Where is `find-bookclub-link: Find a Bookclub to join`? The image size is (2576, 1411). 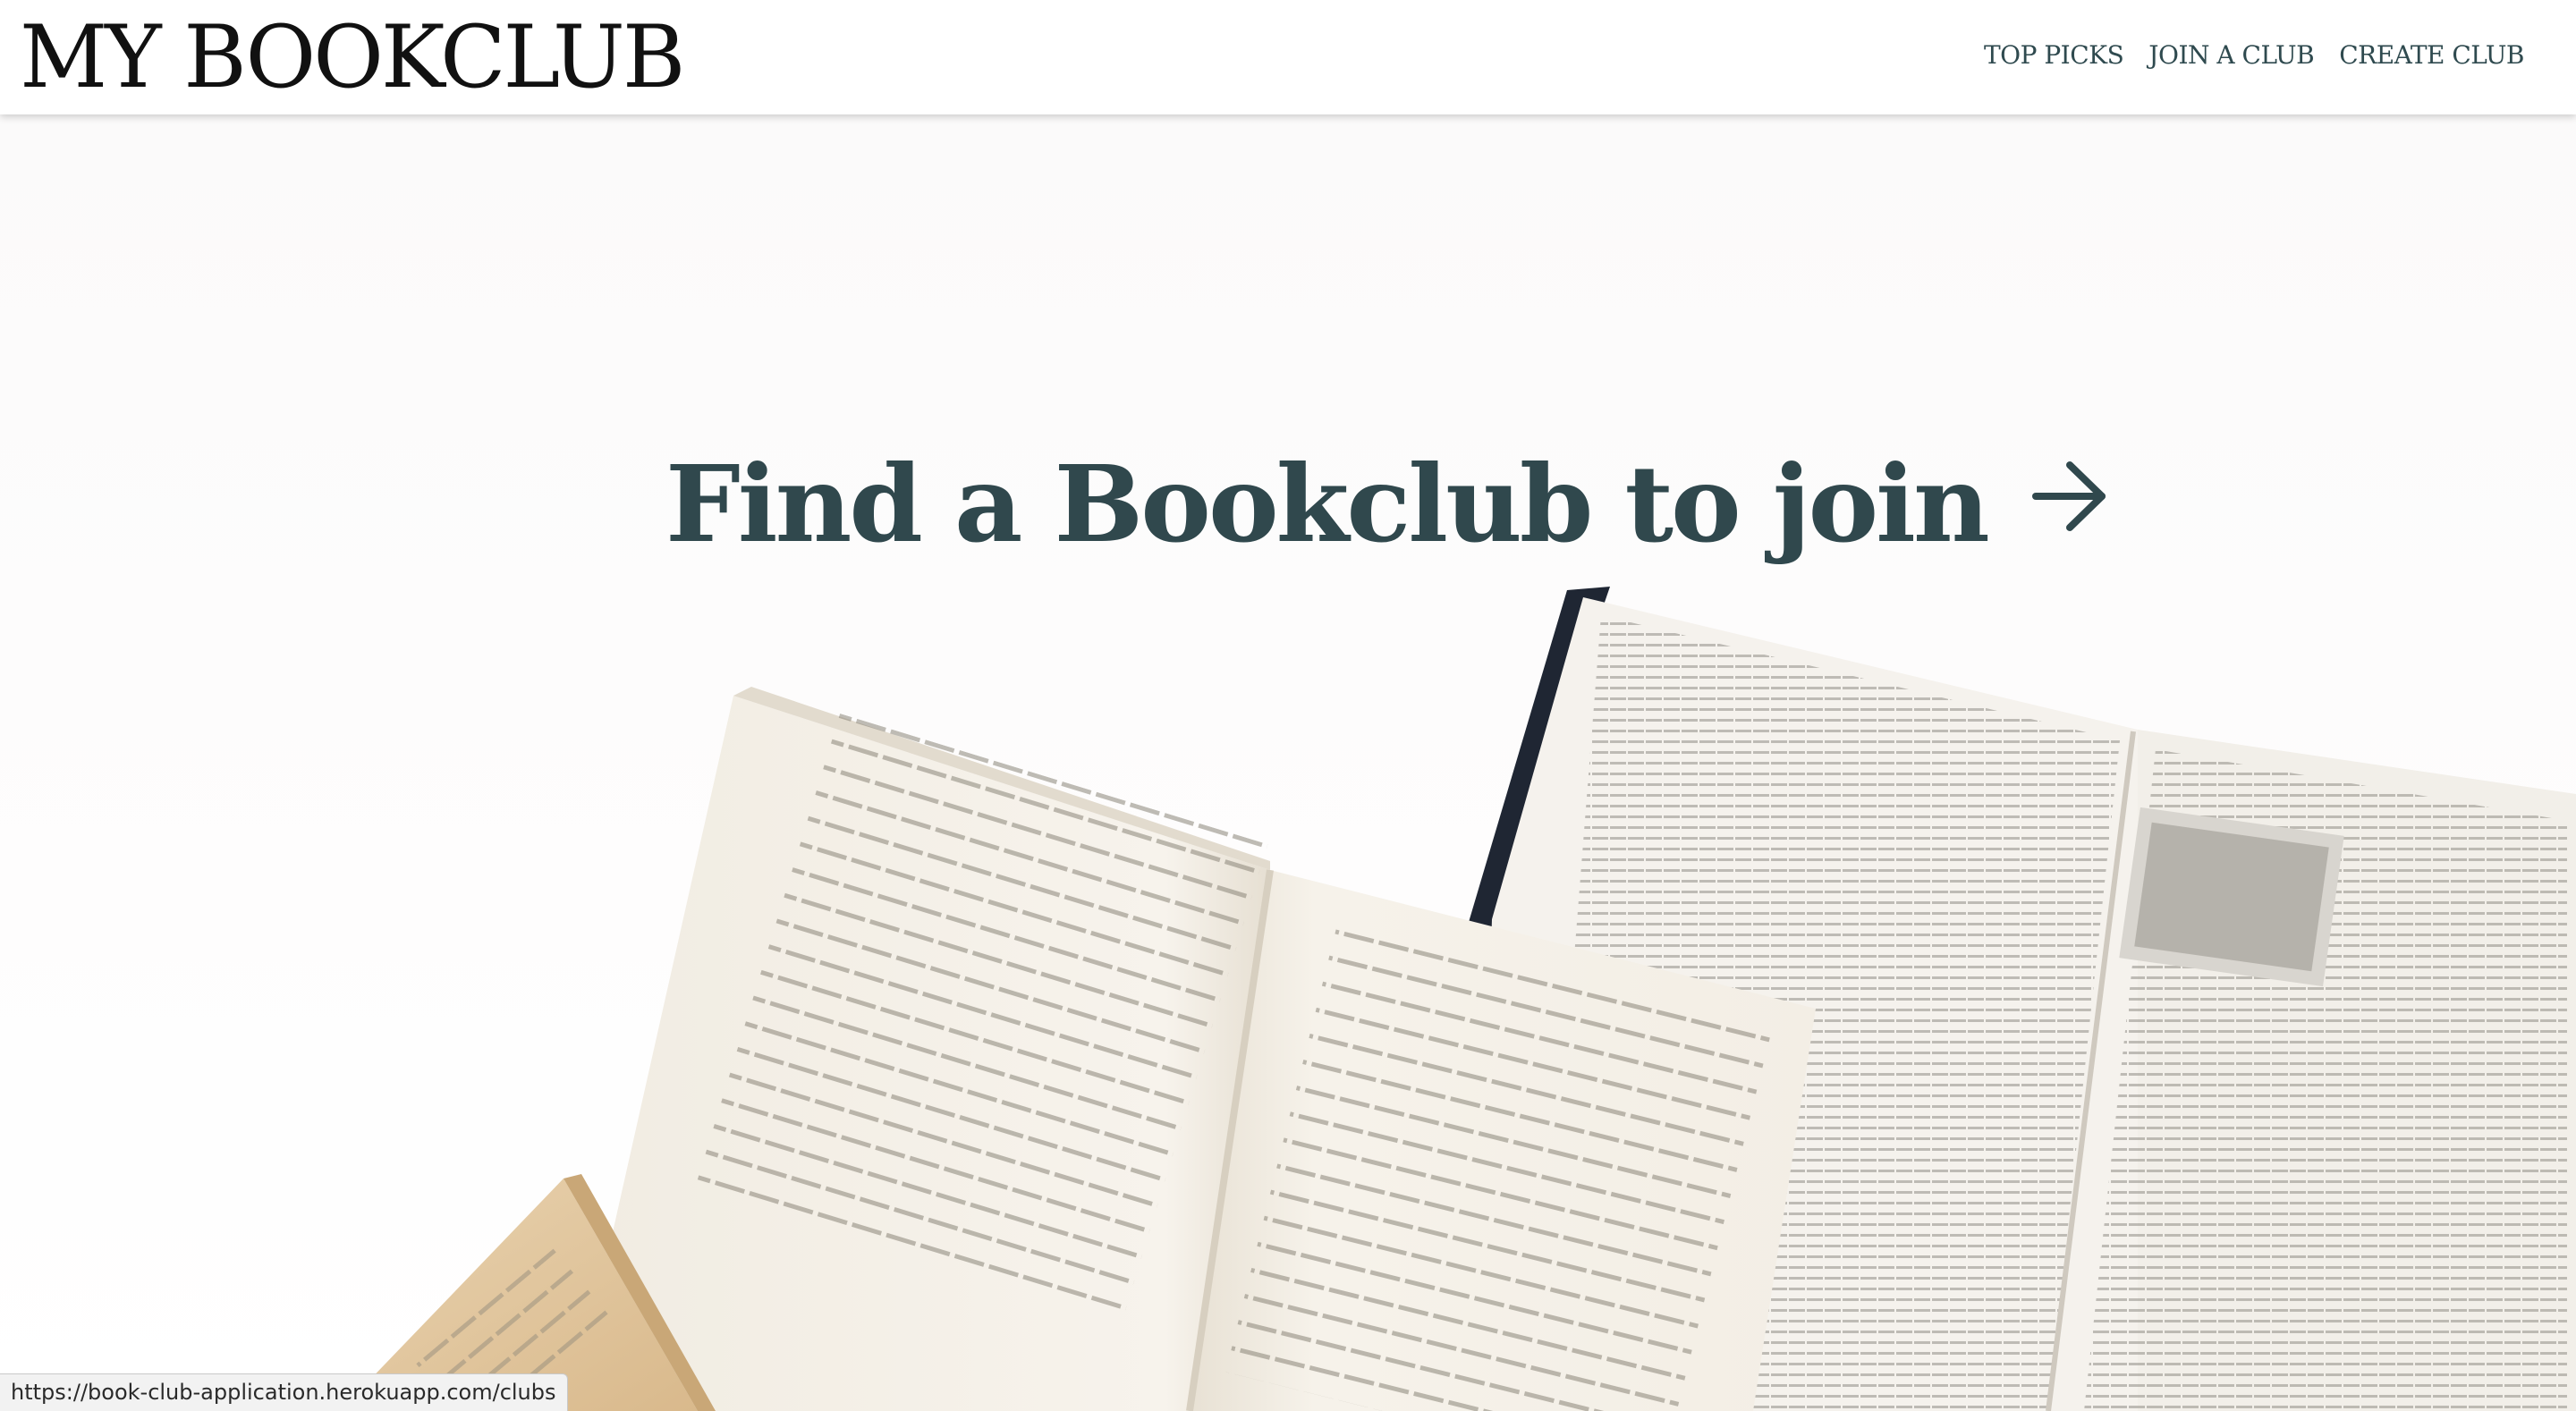 find-bookclub-link: Find a Bookclub to join is located at coordinates (1388, 505).